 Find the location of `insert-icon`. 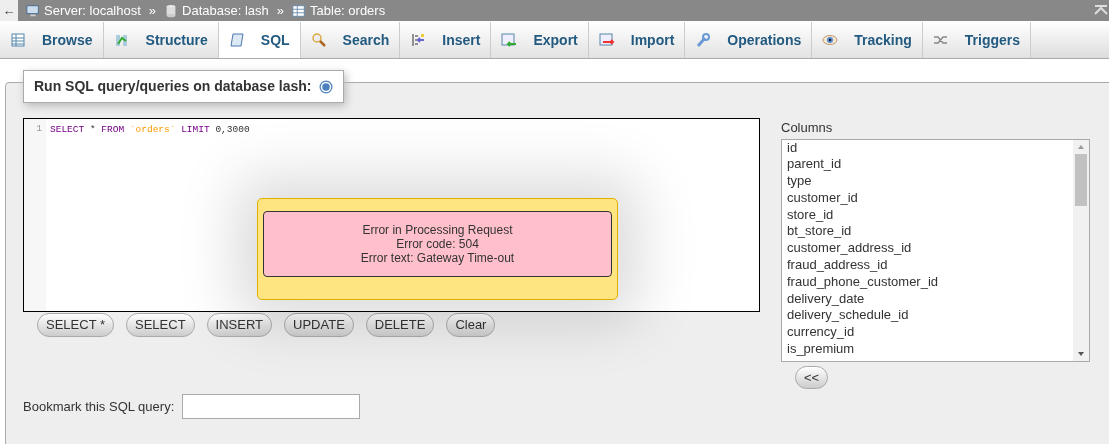

insert-icon is located at coordinates (418, 40).